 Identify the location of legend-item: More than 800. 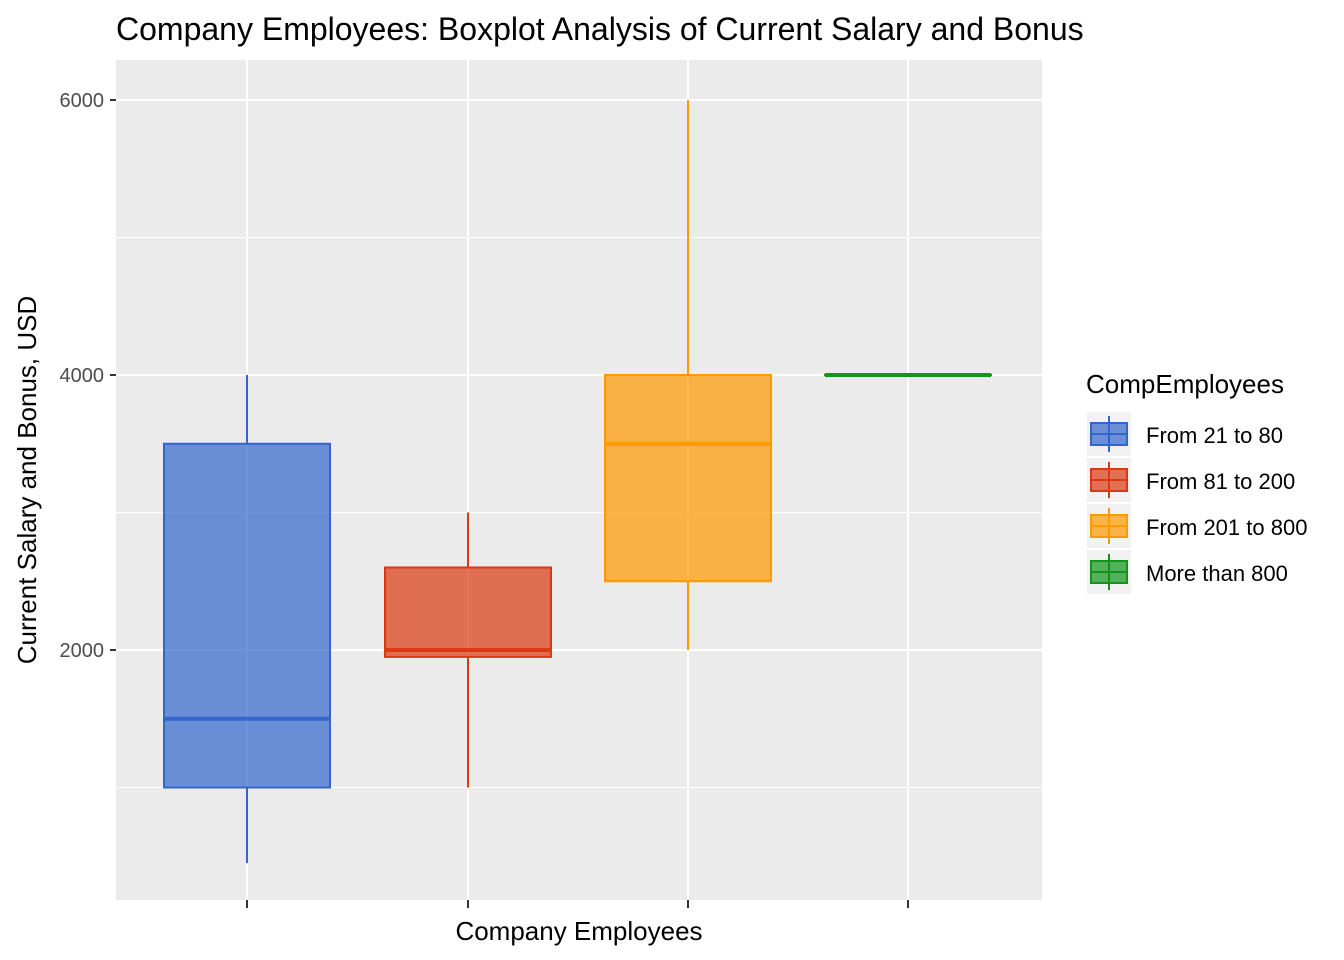
(1187, 572).